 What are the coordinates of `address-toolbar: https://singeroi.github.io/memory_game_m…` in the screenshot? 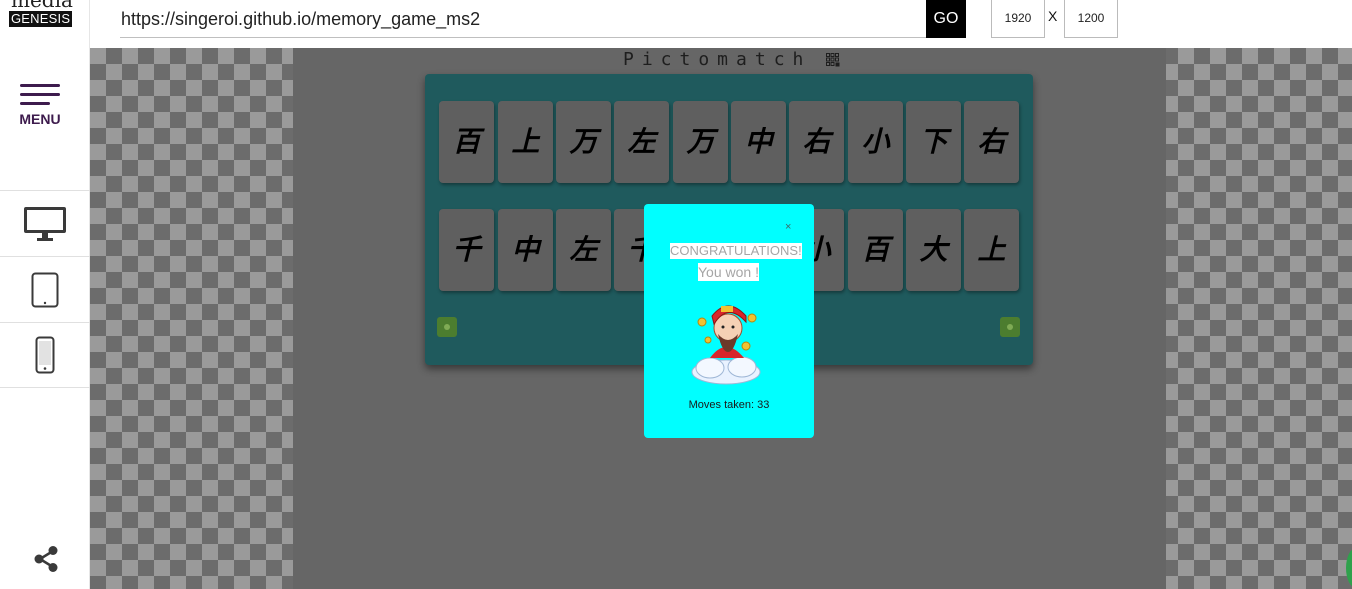 It's located at (721, 24).